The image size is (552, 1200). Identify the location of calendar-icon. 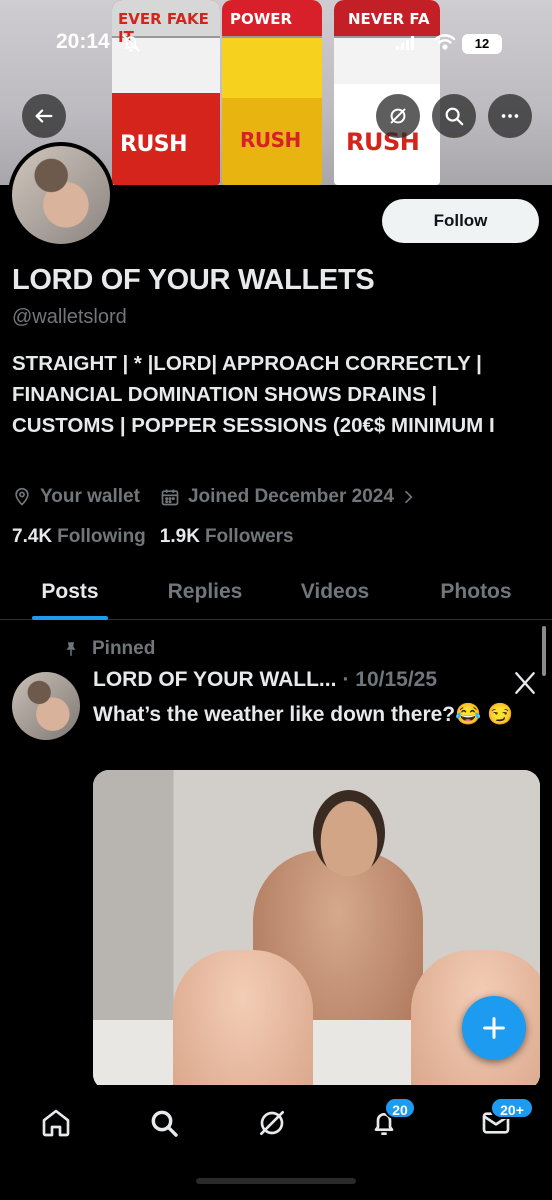
(170, 497).